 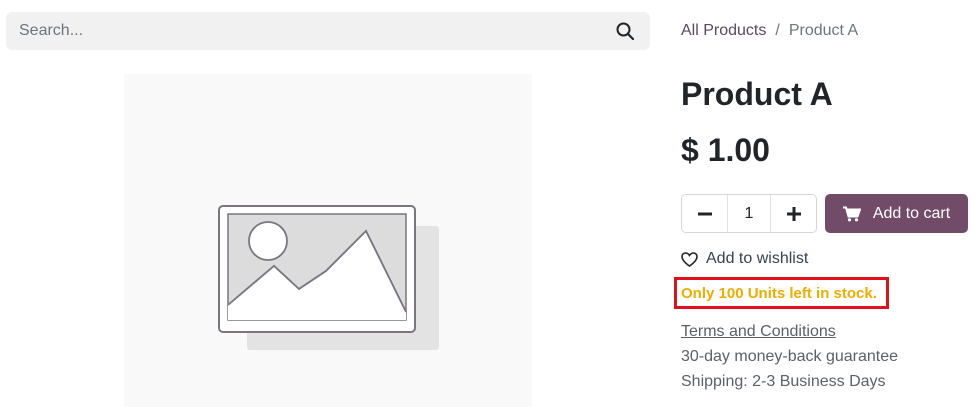 I want to click on product-price: $ 1.00, so click(x=725, y=150).